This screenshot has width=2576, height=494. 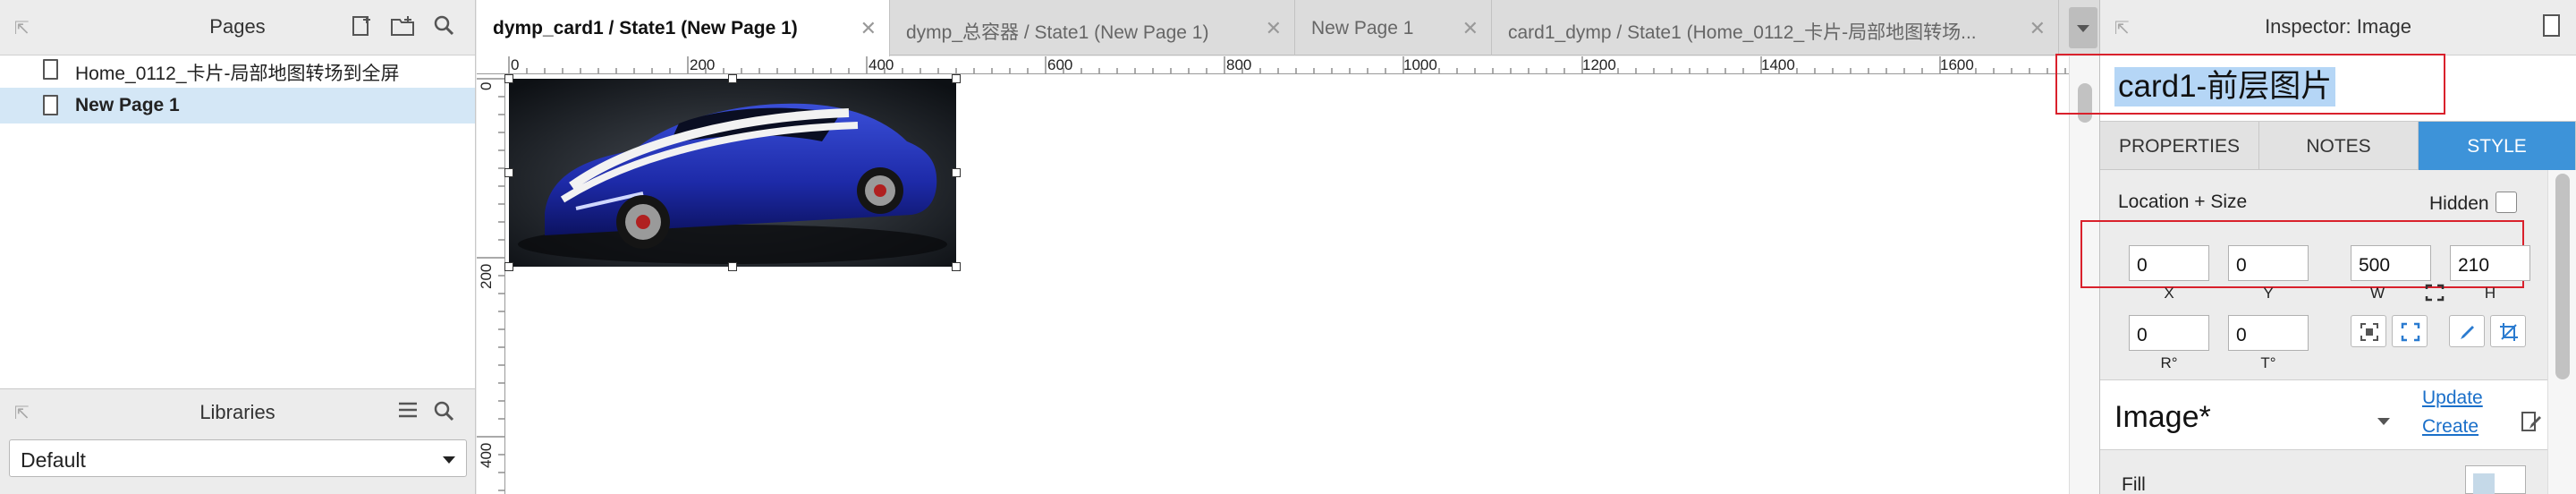 What do you see at coordinates (2134, 484) in the screenshot?
I see `fill-label: Fill` at bounding box center [2134, 484].